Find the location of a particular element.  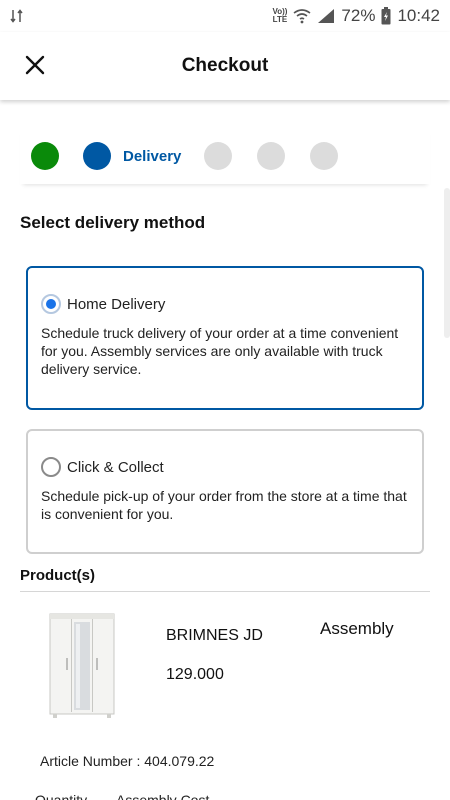

section-title: Select delivery method is located at coordinates (113, 222).